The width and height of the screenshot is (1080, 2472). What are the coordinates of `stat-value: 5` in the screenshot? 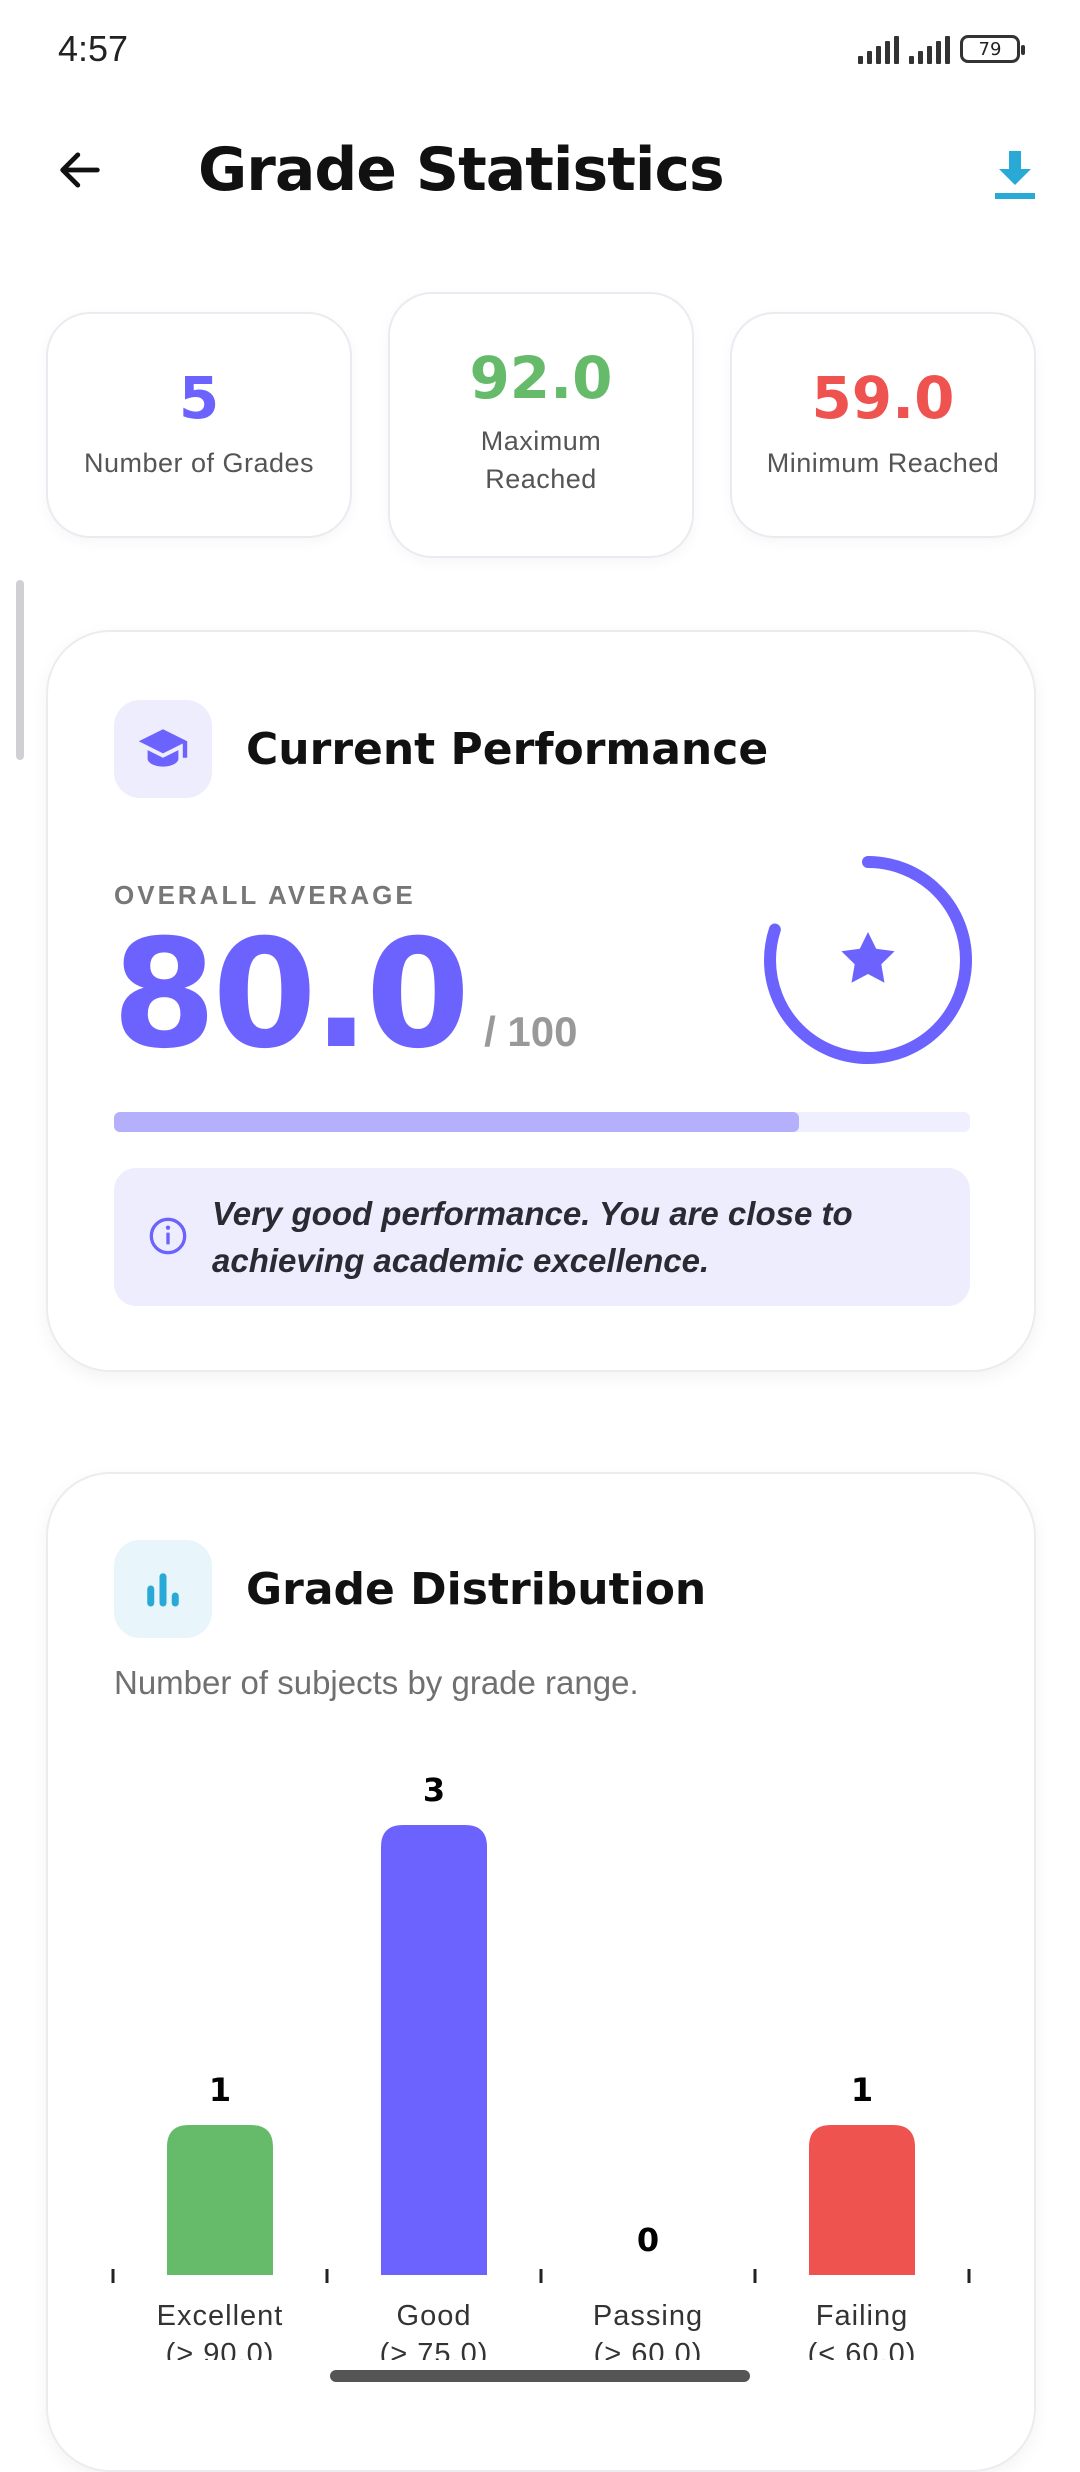 It's located at (199, 398).